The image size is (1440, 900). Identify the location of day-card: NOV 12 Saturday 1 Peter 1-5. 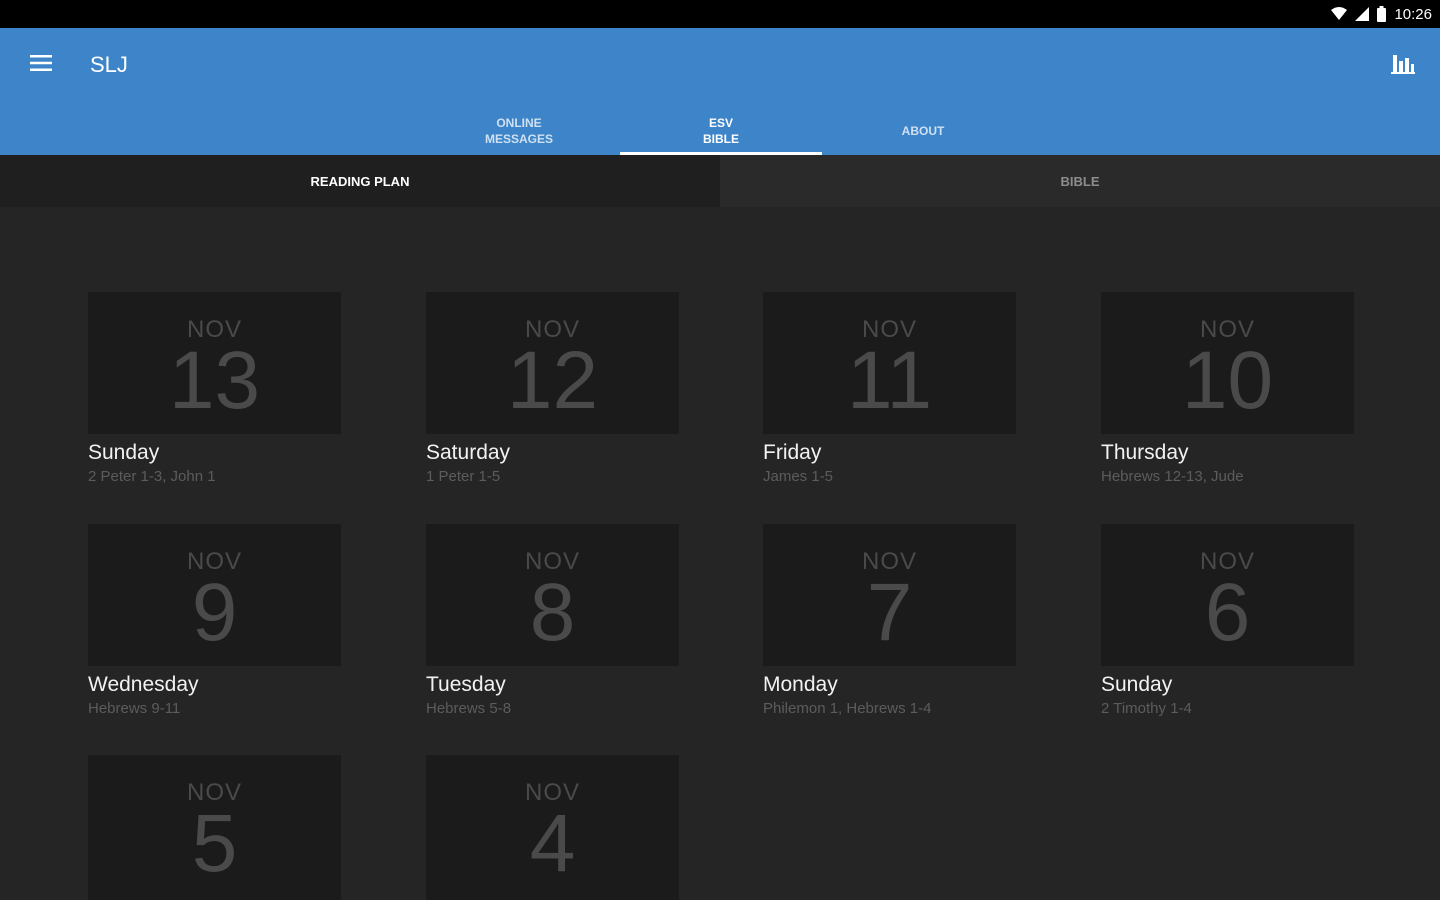
(552, 390).